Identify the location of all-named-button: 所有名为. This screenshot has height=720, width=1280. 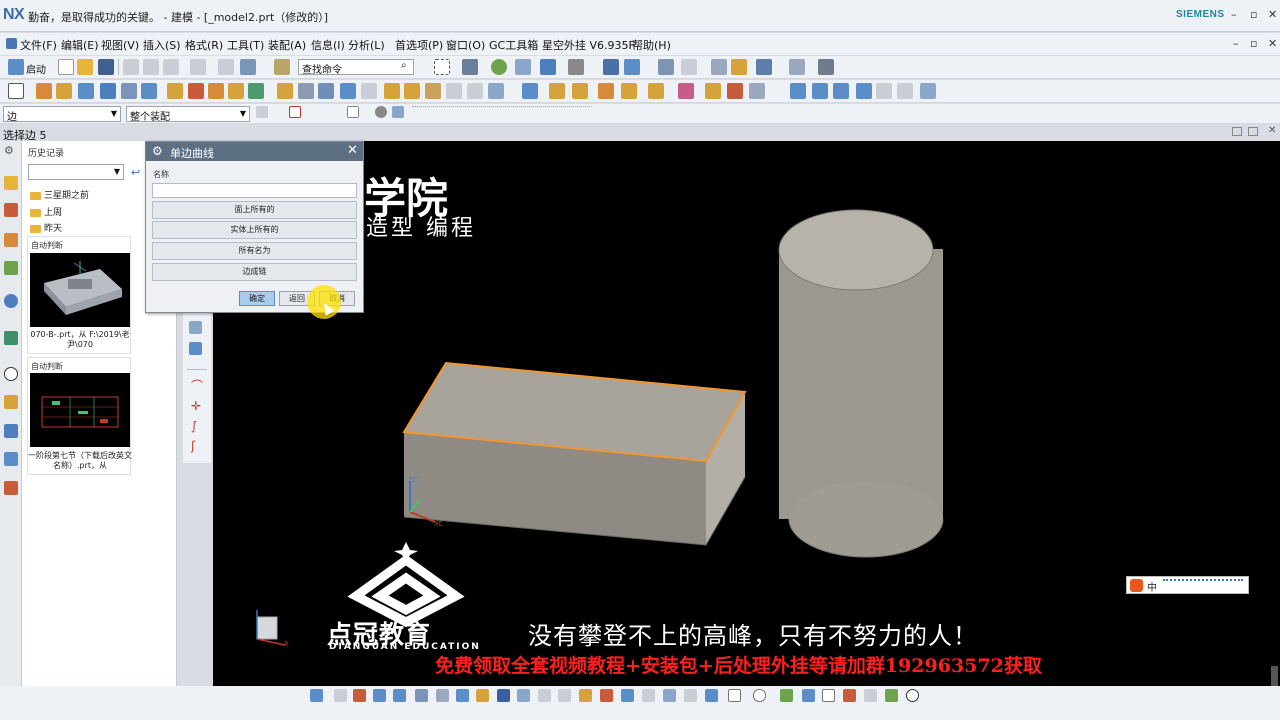
(254, 251).